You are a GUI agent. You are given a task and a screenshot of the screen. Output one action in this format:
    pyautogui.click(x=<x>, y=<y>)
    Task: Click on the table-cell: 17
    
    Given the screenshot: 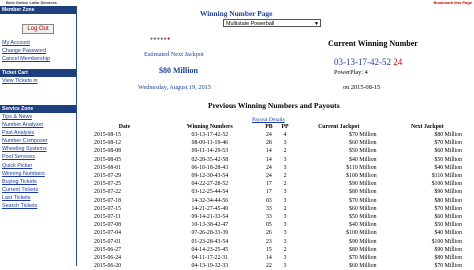 What is the action you would take?
    pyautogui.click(x=269, y=184)
    